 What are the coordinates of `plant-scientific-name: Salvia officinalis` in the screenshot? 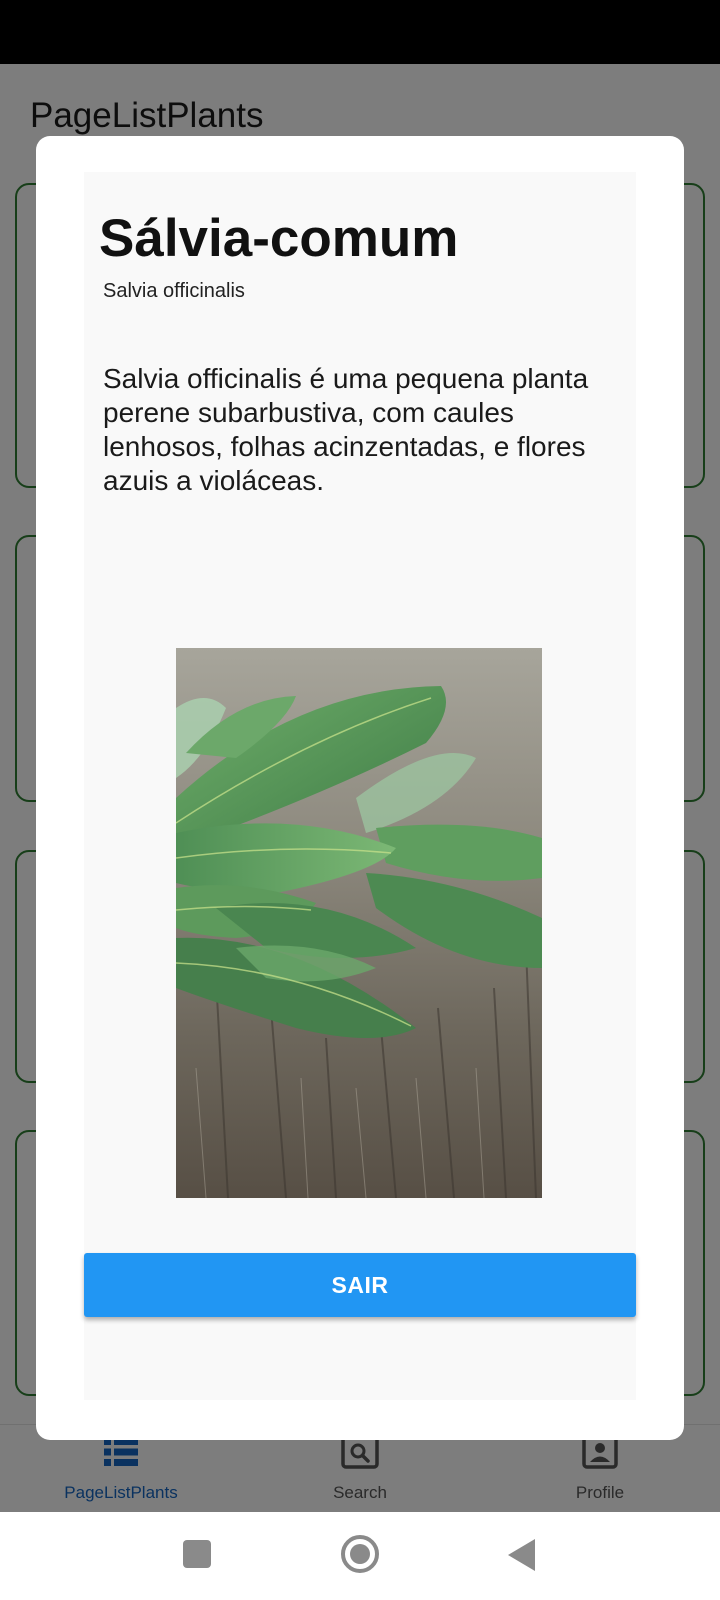 It's located at (174, 291).